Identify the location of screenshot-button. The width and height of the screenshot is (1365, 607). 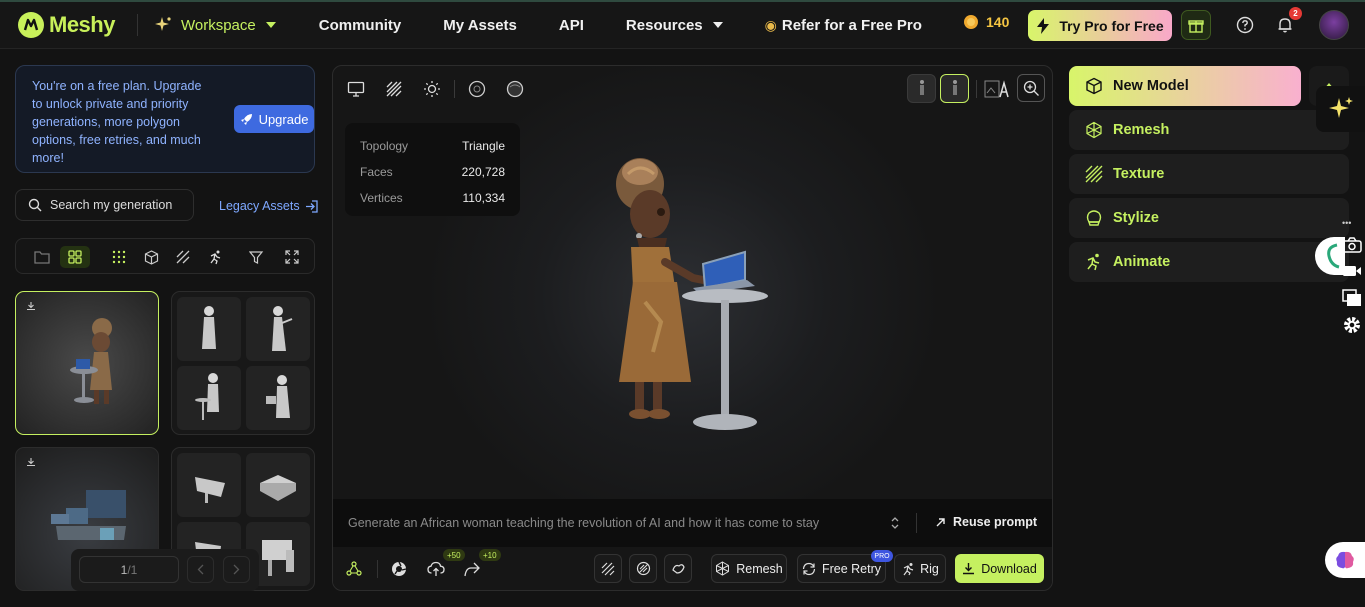
(1352, 245).